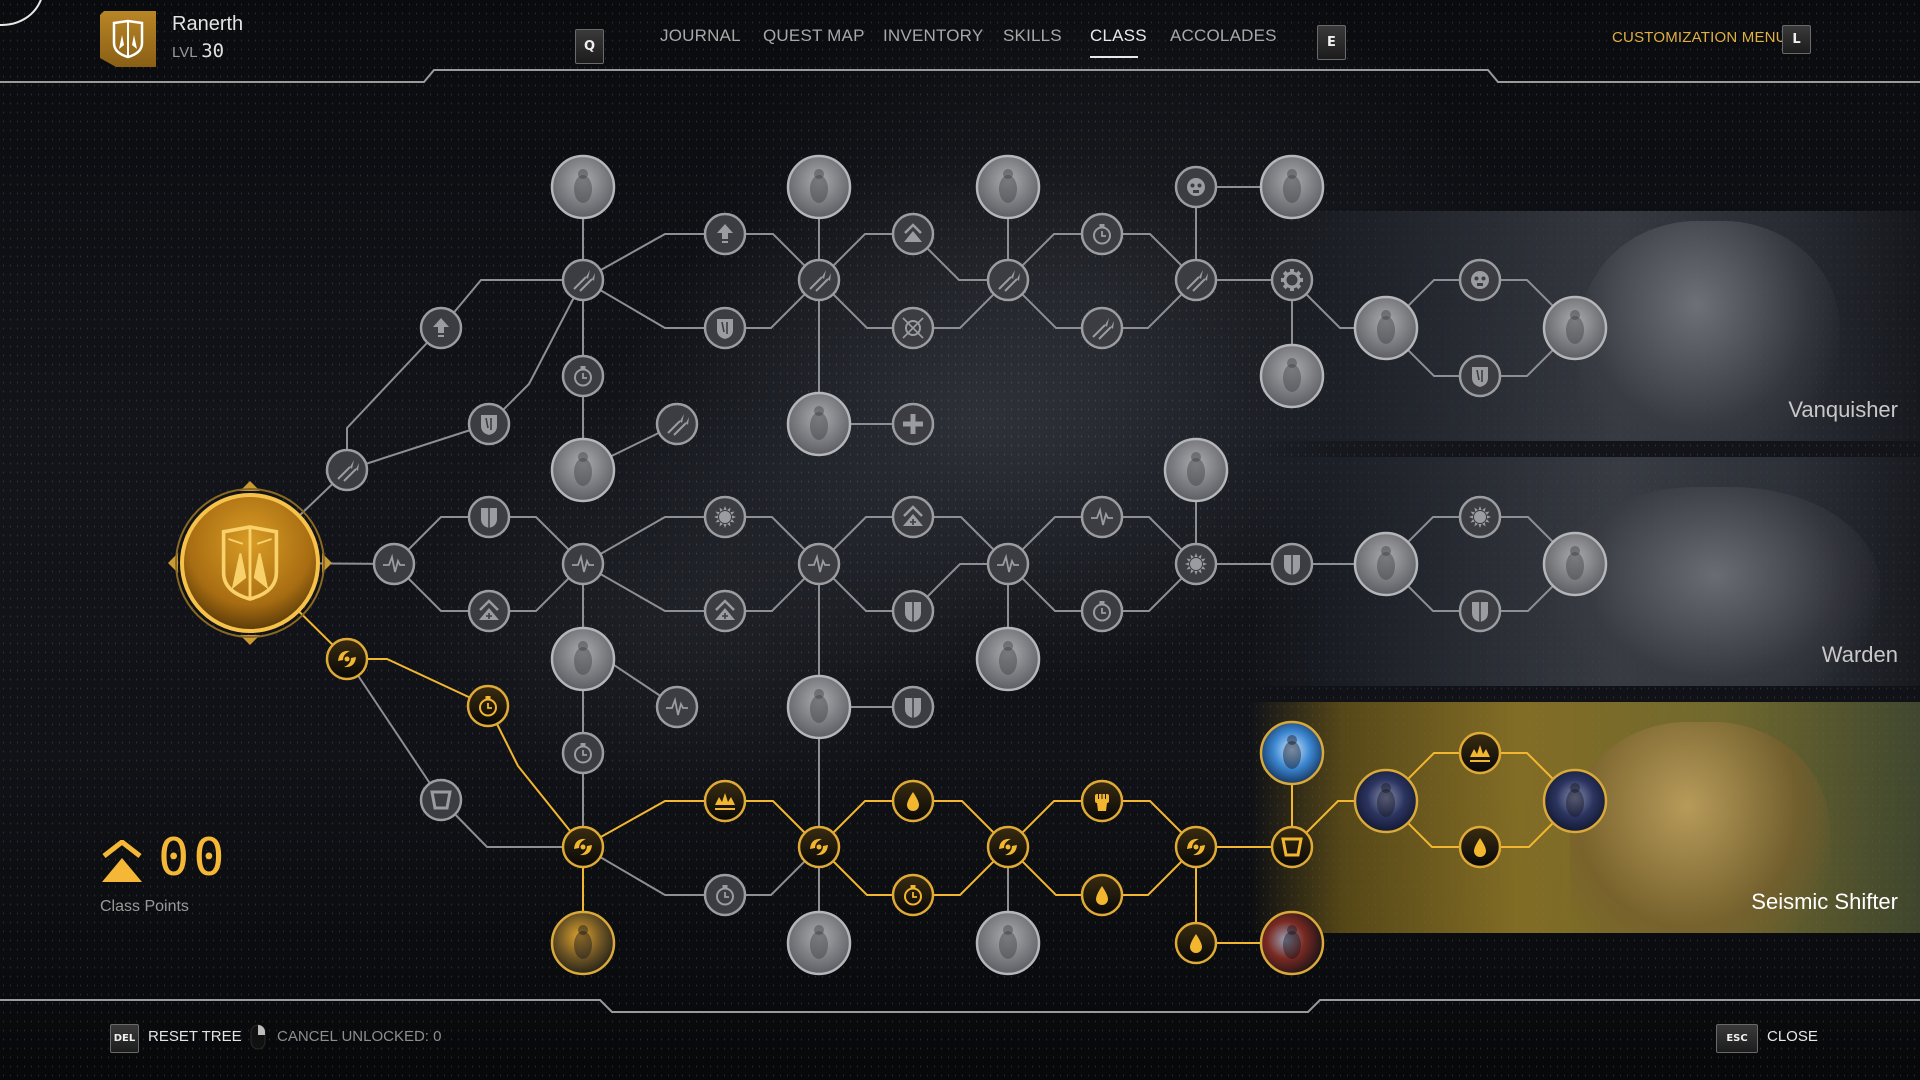 This screenshot has height=1080, width=1920. Describe the element at coordinates (359, 1036) in the screenshot. I see `cancel-unlocked-status: CANCEL UNLOCKED: 0` at that location.